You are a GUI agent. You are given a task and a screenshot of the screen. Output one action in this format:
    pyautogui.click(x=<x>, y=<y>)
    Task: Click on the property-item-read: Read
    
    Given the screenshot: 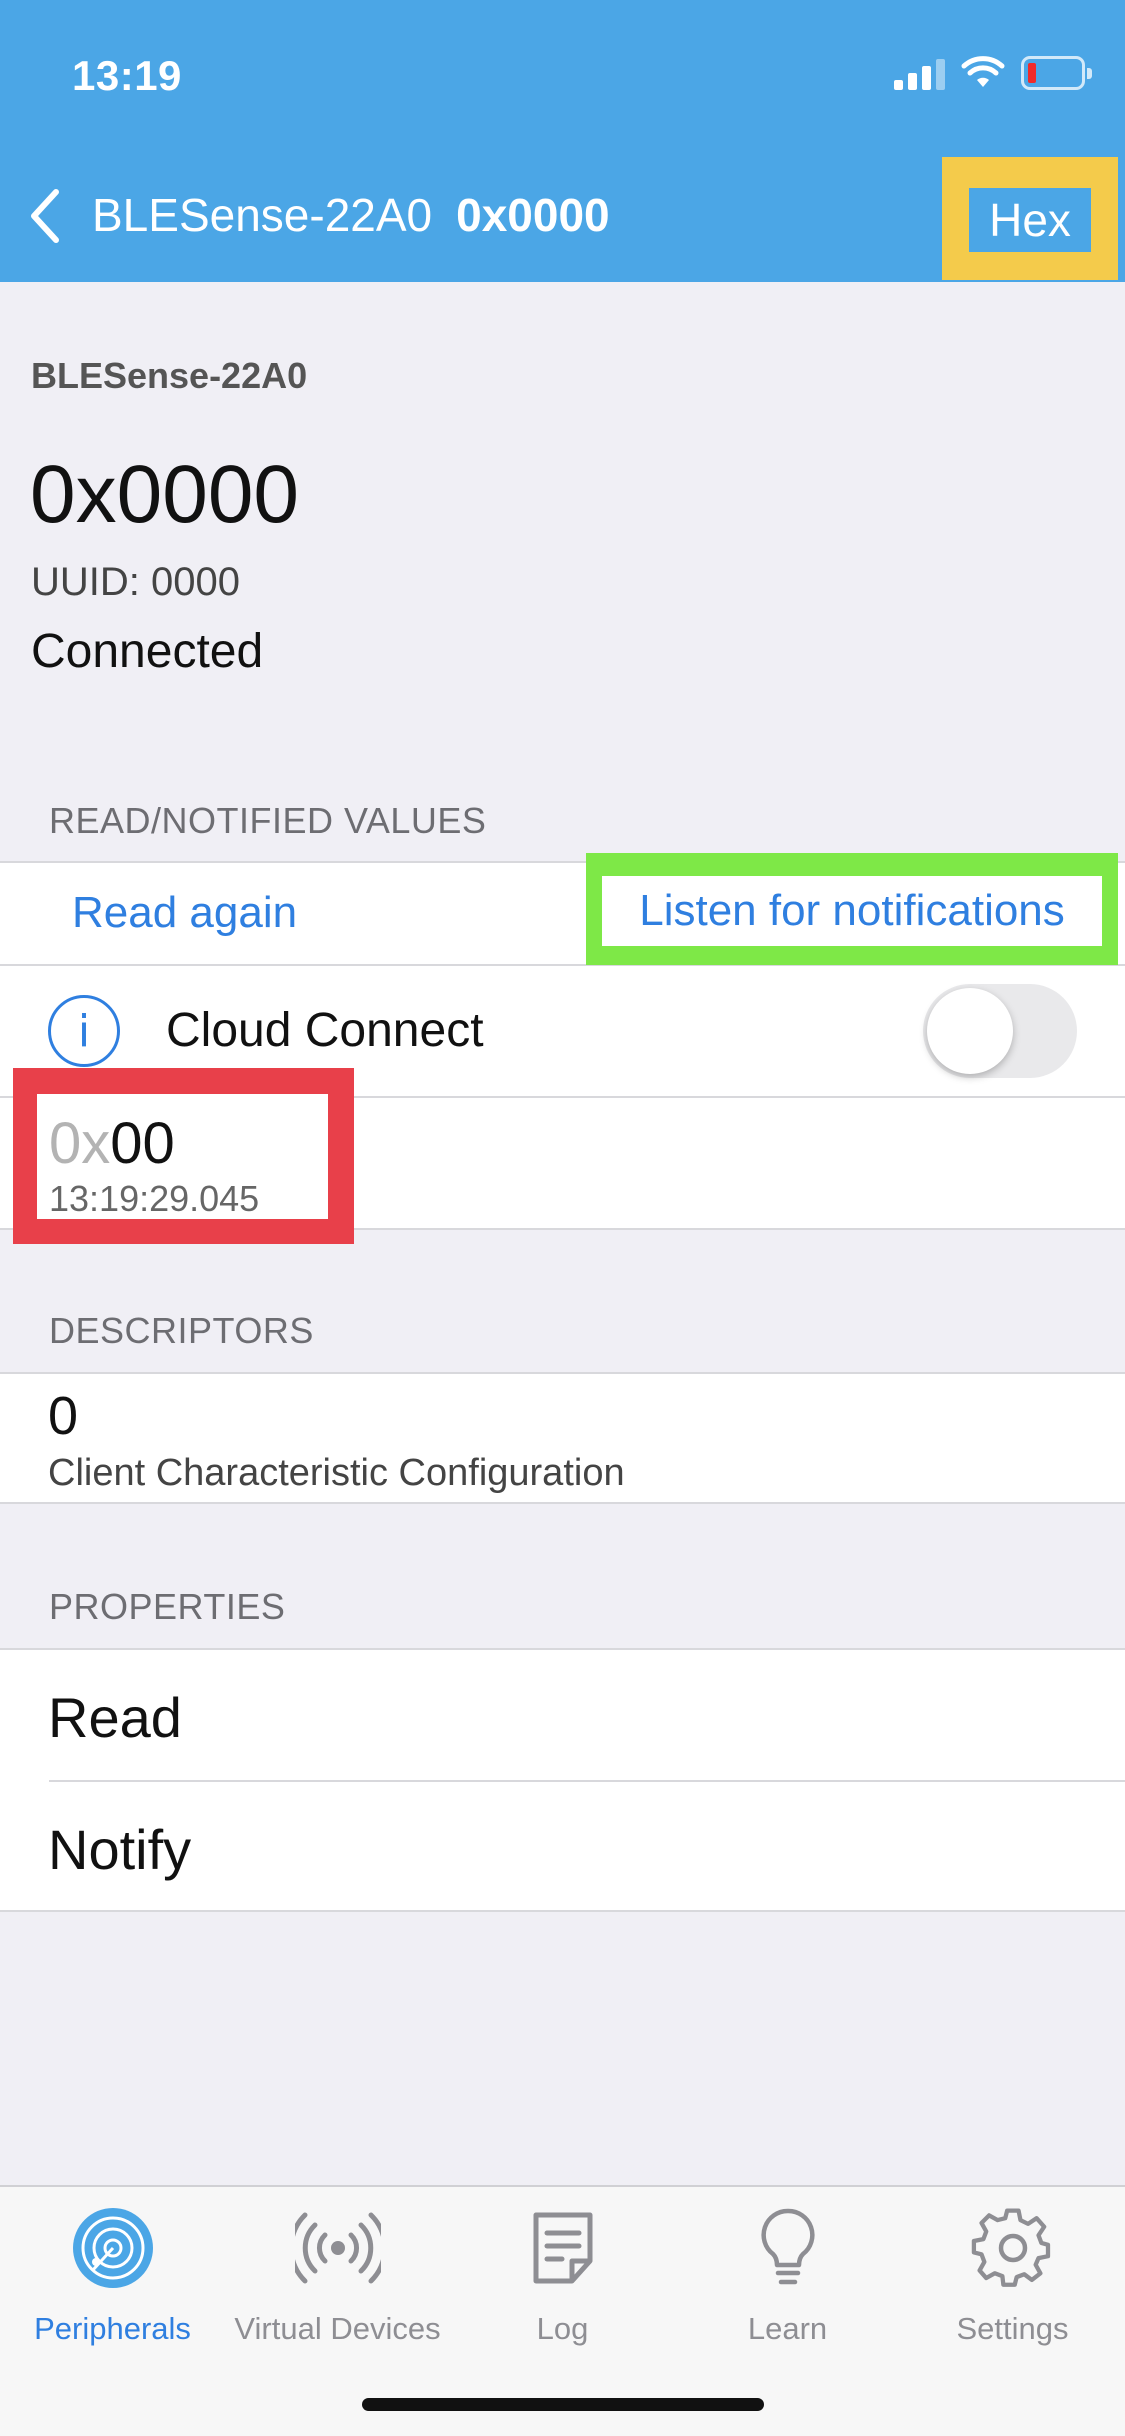 What is the action you would take?
    pyautogui.click(x=115, y=1717)
    